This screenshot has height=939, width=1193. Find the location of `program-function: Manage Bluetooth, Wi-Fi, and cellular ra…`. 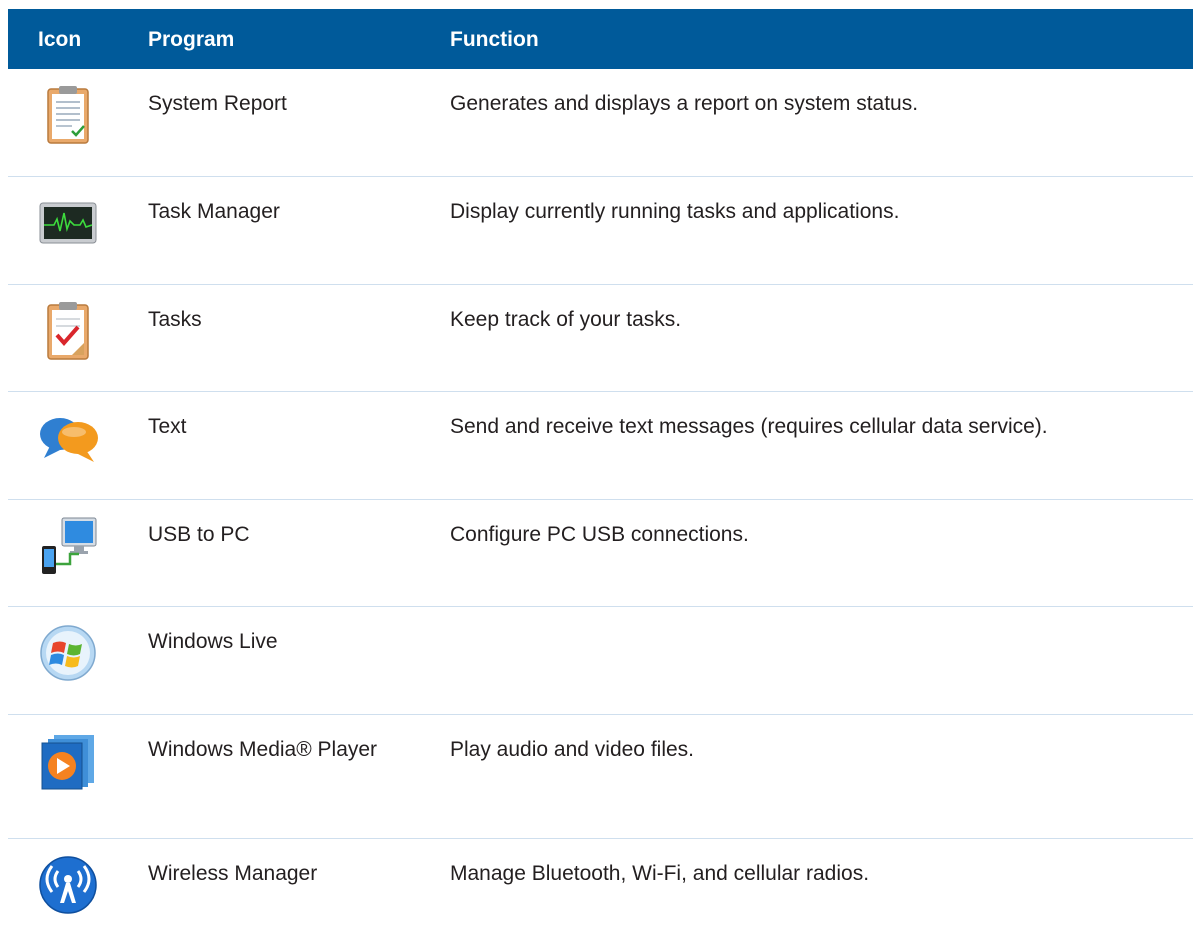

program-function: Manage Bluetooth, Wi-Fi, and cellular ra… is located at coordinates (660, 873).